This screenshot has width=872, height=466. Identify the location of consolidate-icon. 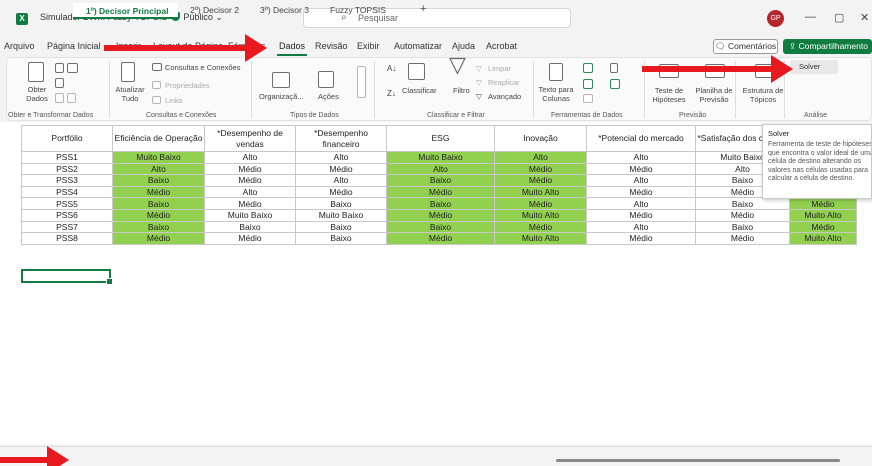
(614, 68).